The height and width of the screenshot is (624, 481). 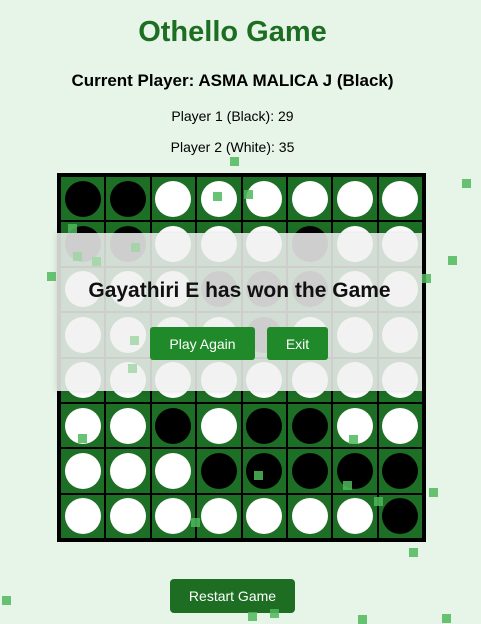 What do you see at coordinates (297, 343) in the screenshot?
I see `exit-button: Exit` at bounding box center [297, 343].